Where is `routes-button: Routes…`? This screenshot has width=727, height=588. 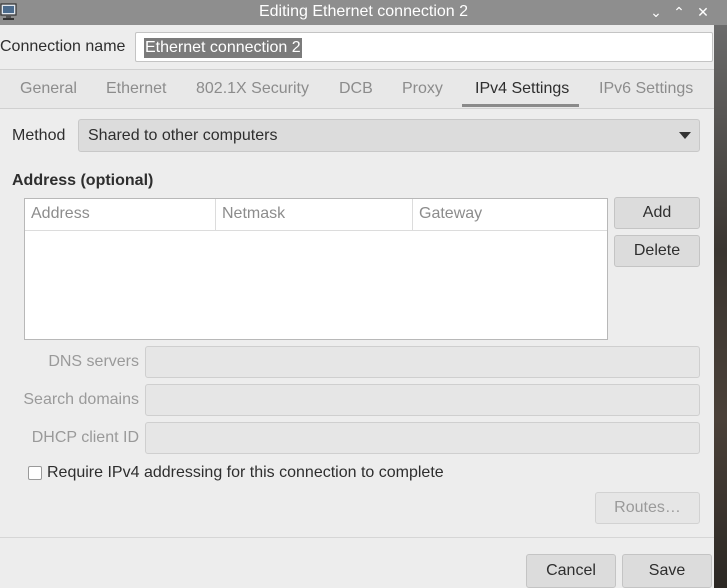 routes-button: Routes… is located at coordinates (647, 508).